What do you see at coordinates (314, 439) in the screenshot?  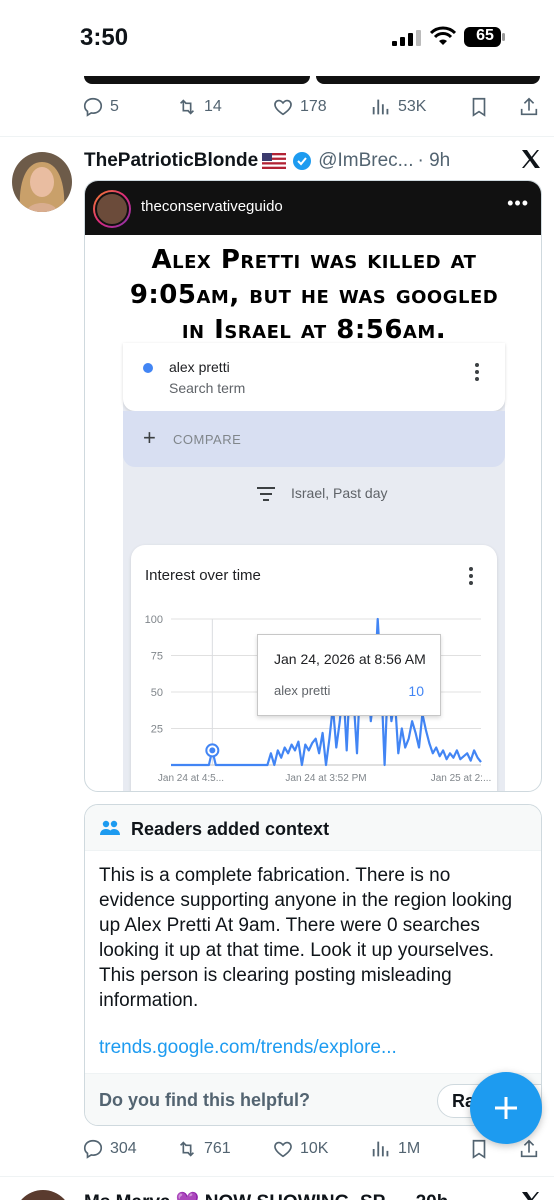 I see `trends-compare-bar: + COMPARE` at bounding box center [314, 439].